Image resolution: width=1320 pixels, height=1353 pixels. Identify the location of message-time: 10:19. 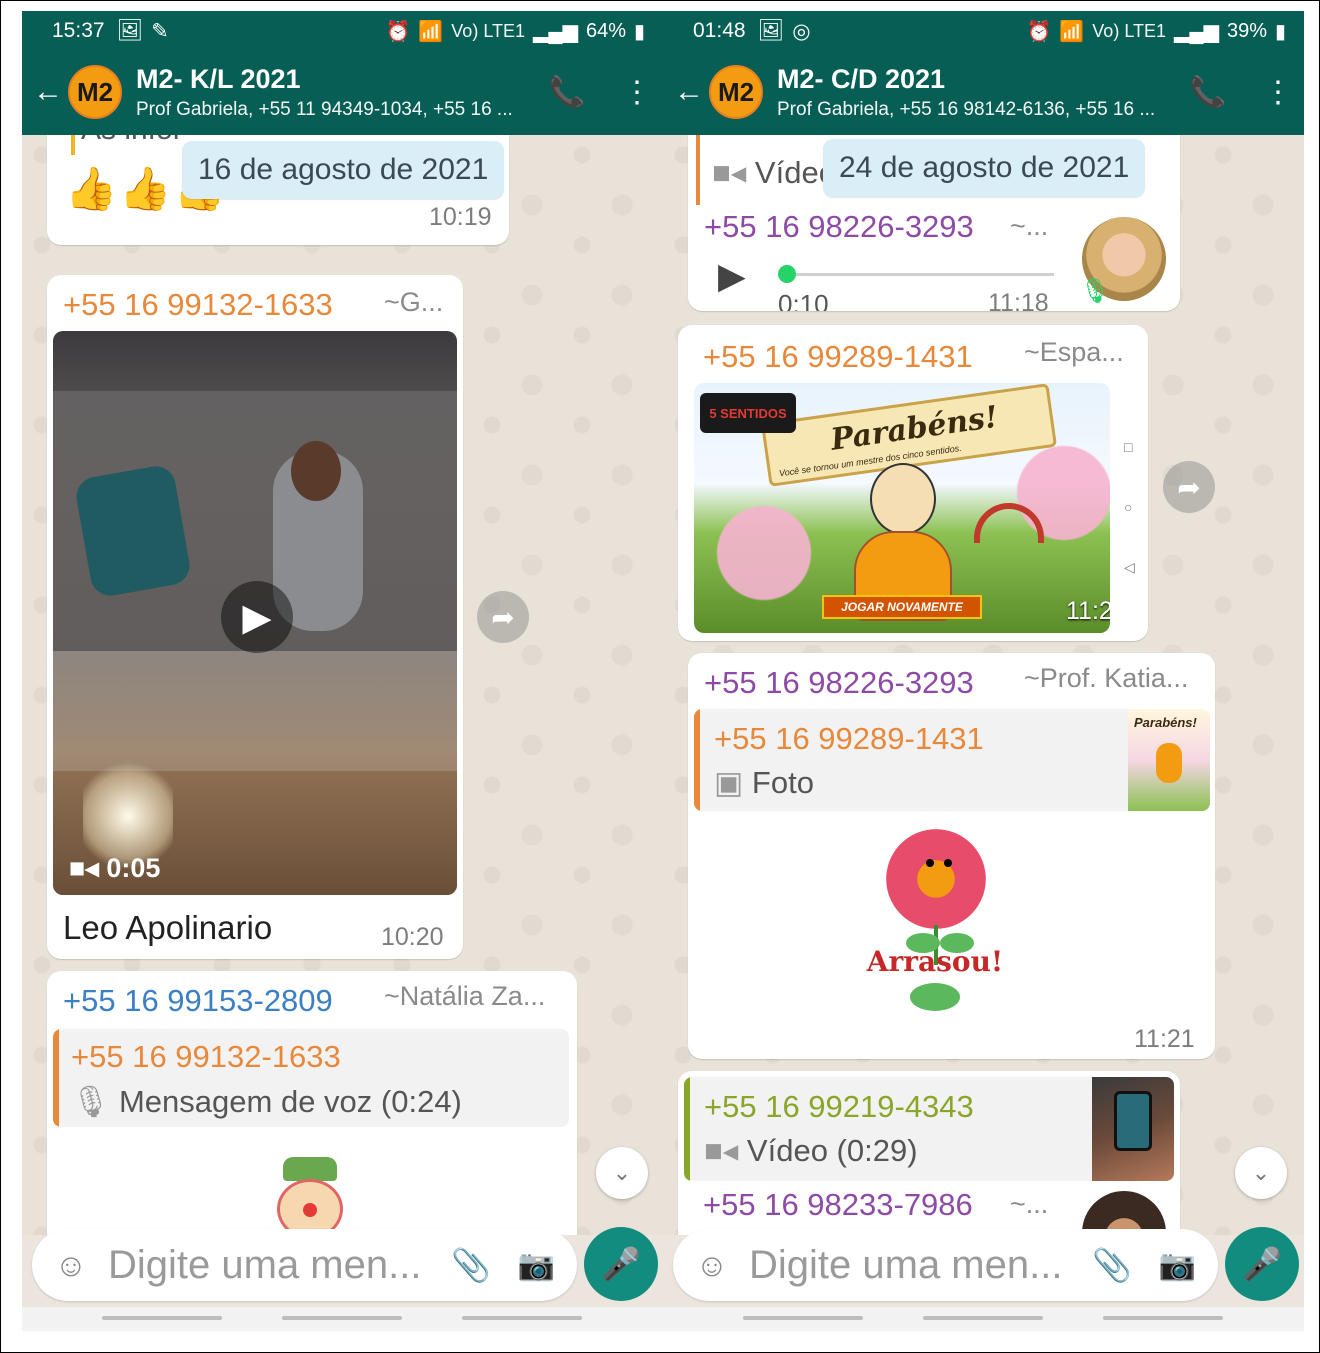
(460, 217).